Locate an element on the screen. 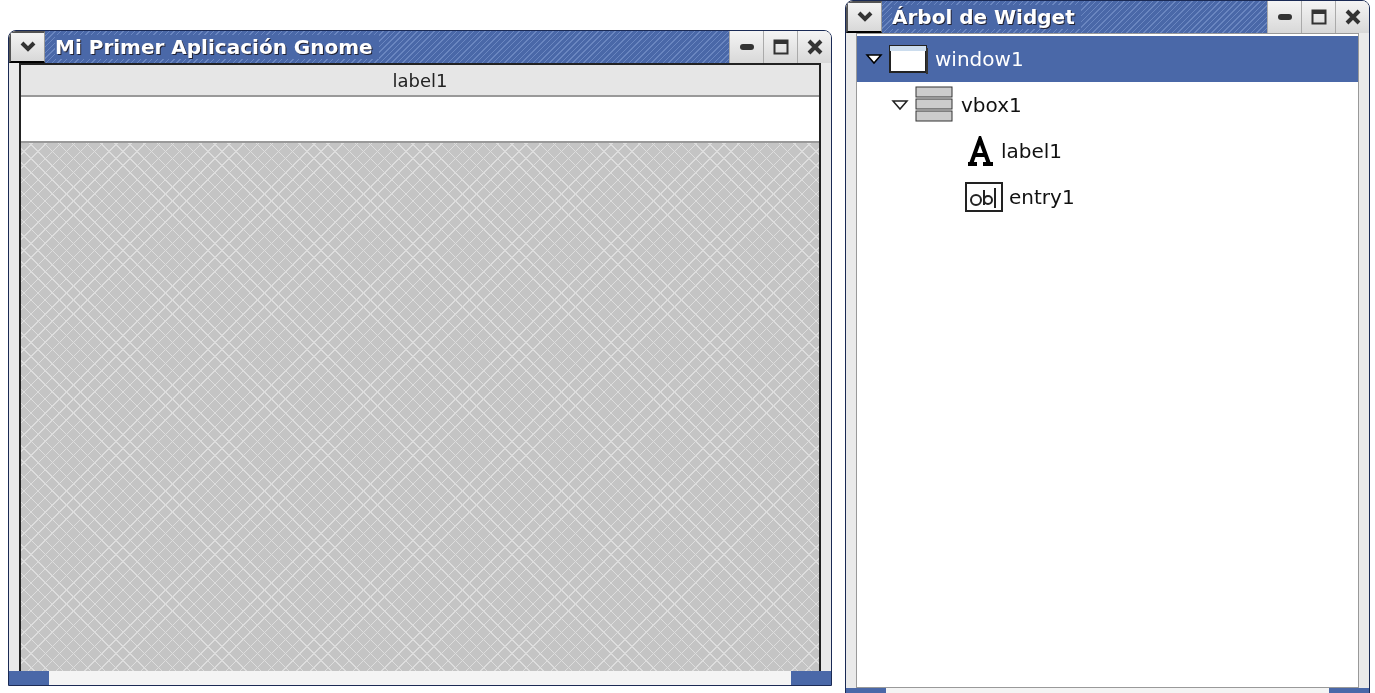  stacked-bars-icon is located at coordinates (935, 105).